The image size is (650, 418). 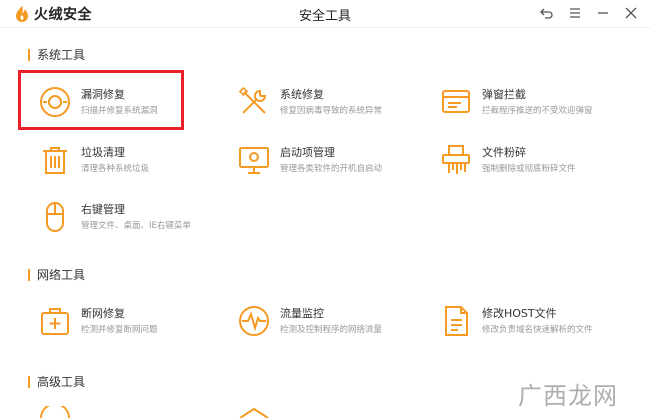 What do you see at coordinates (61, 382) in the screenshot?
I see `section-title: 高级工具` at bounding box center [61, 382].